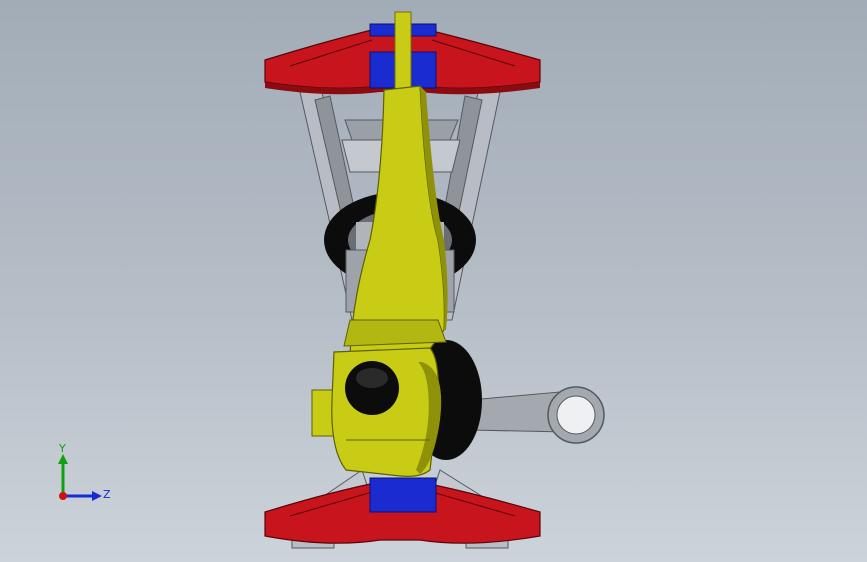 Image resolution: width=867 pixels, height=562 pixels. What do you see at coordinates (403, 495) in the screenshot?
I see `blue-bottom-block` at bounding box center [403, 495].